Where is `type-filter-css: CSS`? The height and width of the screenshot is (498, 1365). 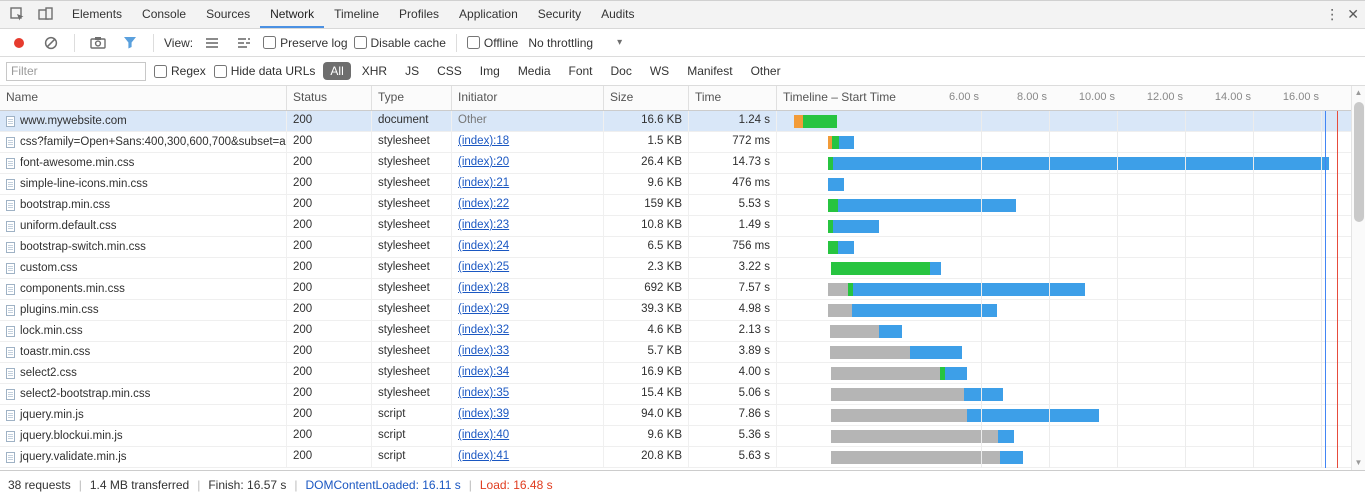 type-filter-css: CSS is located at coordinates (449, 71).